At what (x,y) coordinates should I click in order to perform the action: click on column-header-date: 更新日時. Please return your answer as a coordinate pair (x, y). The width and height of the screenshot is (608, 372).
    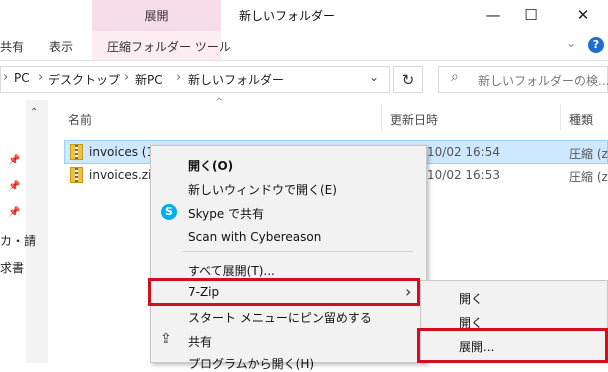
    Looking at the image, I should click on (414, 119).